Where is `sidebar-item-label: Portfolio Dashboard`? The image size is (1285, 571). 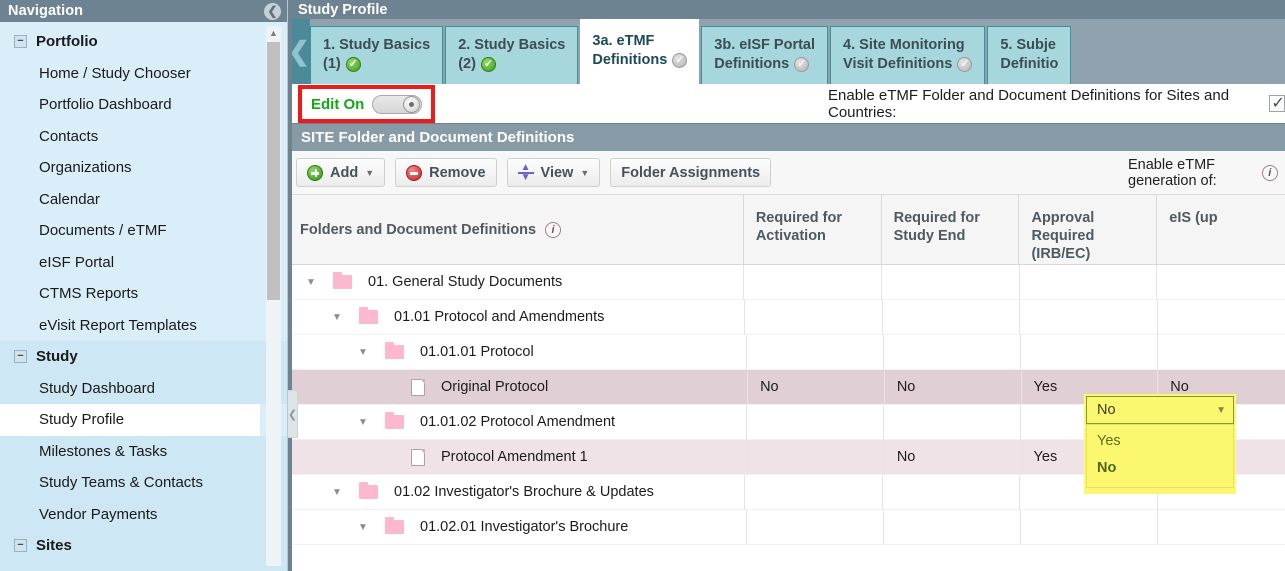
sidebar-item-label: Portfolio Dashboard is located at coordinates (105, 105).